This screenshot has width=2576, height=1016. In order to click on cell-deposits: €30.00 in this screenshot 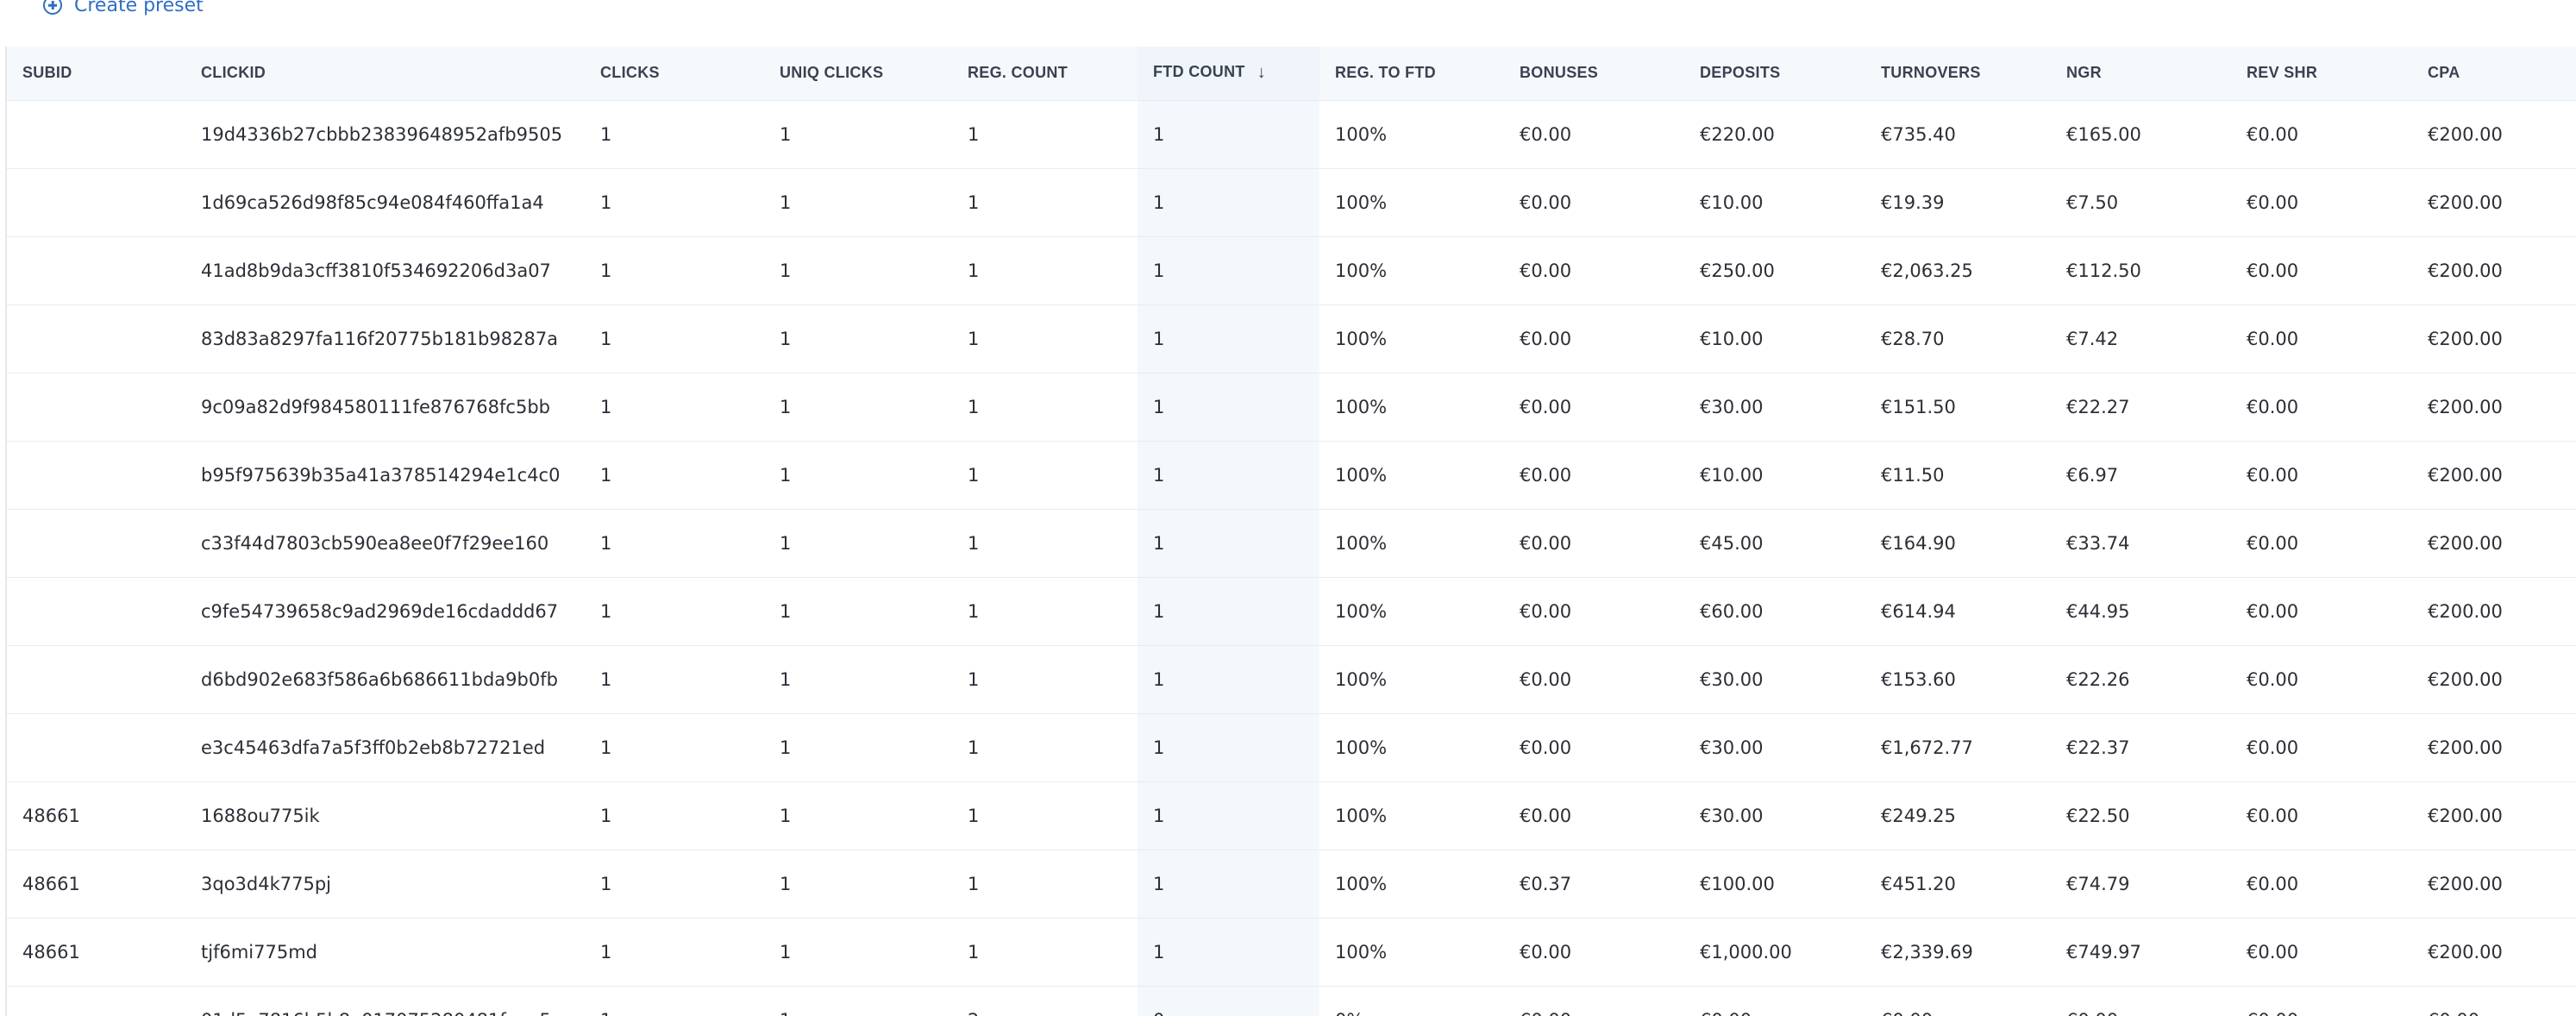, I will do `click(1774, 747)`.